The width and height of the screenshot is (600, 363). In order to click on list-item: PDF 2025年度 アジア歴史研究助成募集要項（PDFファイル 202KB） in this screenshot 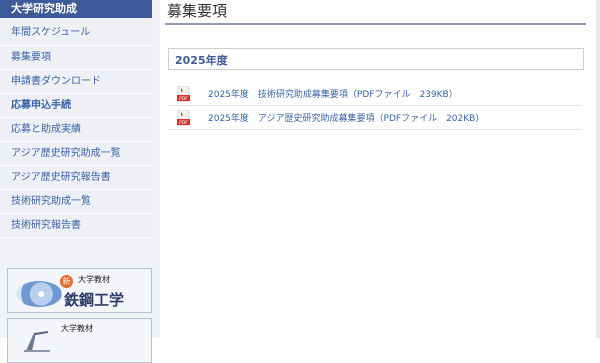, I will do `click(374, 118)`.